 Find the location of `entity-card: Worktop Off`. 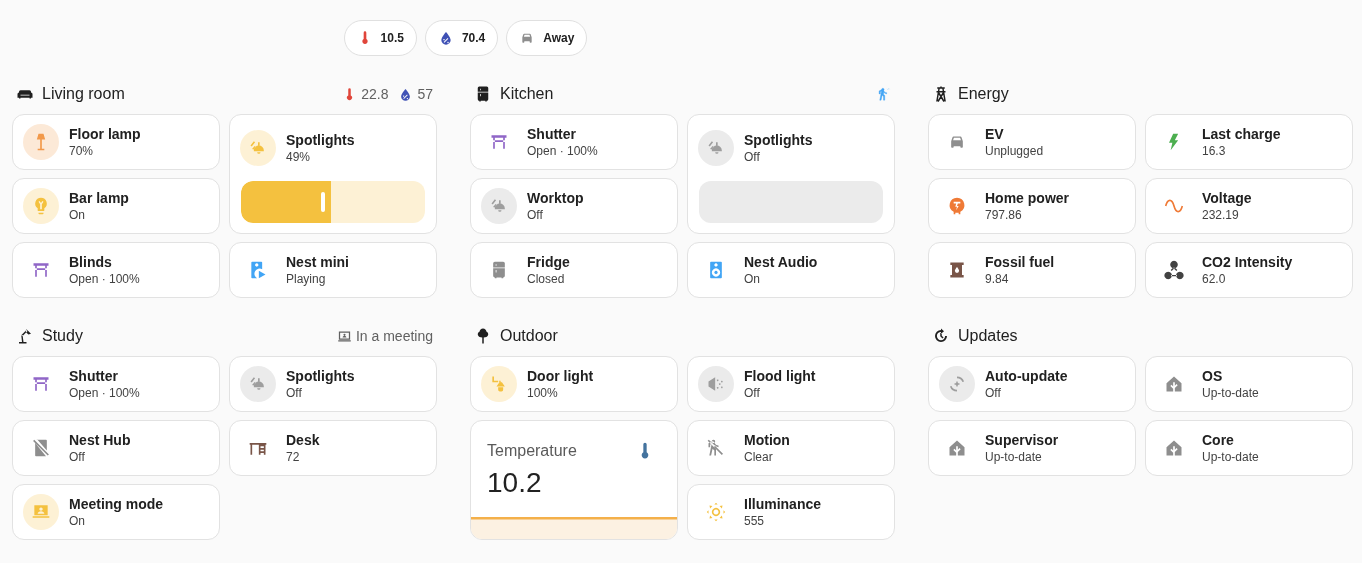

entity-card: Worktop Off is located at coordinates (574, 206).